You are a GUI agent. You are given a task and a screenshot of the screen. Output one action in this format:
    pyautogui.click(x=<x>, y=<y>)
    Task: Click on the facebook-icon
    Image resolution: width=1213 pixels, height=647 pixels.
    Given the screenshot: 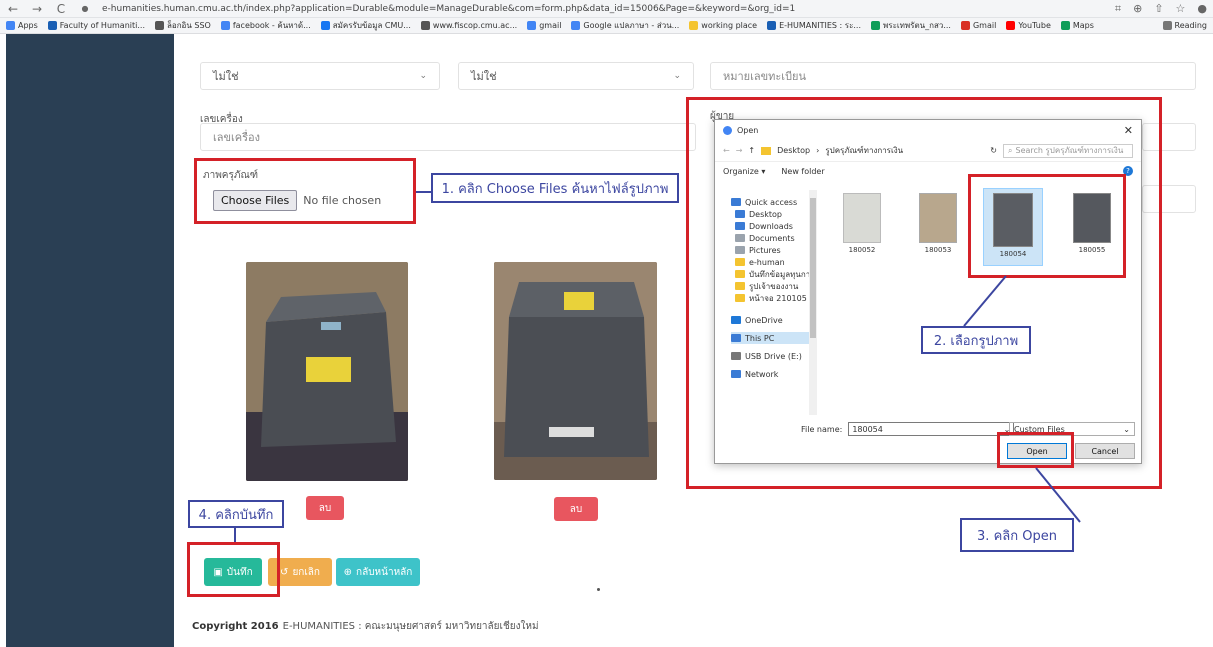 What is the action you would take?
    pyautogui.click(x=325, y=25)
    